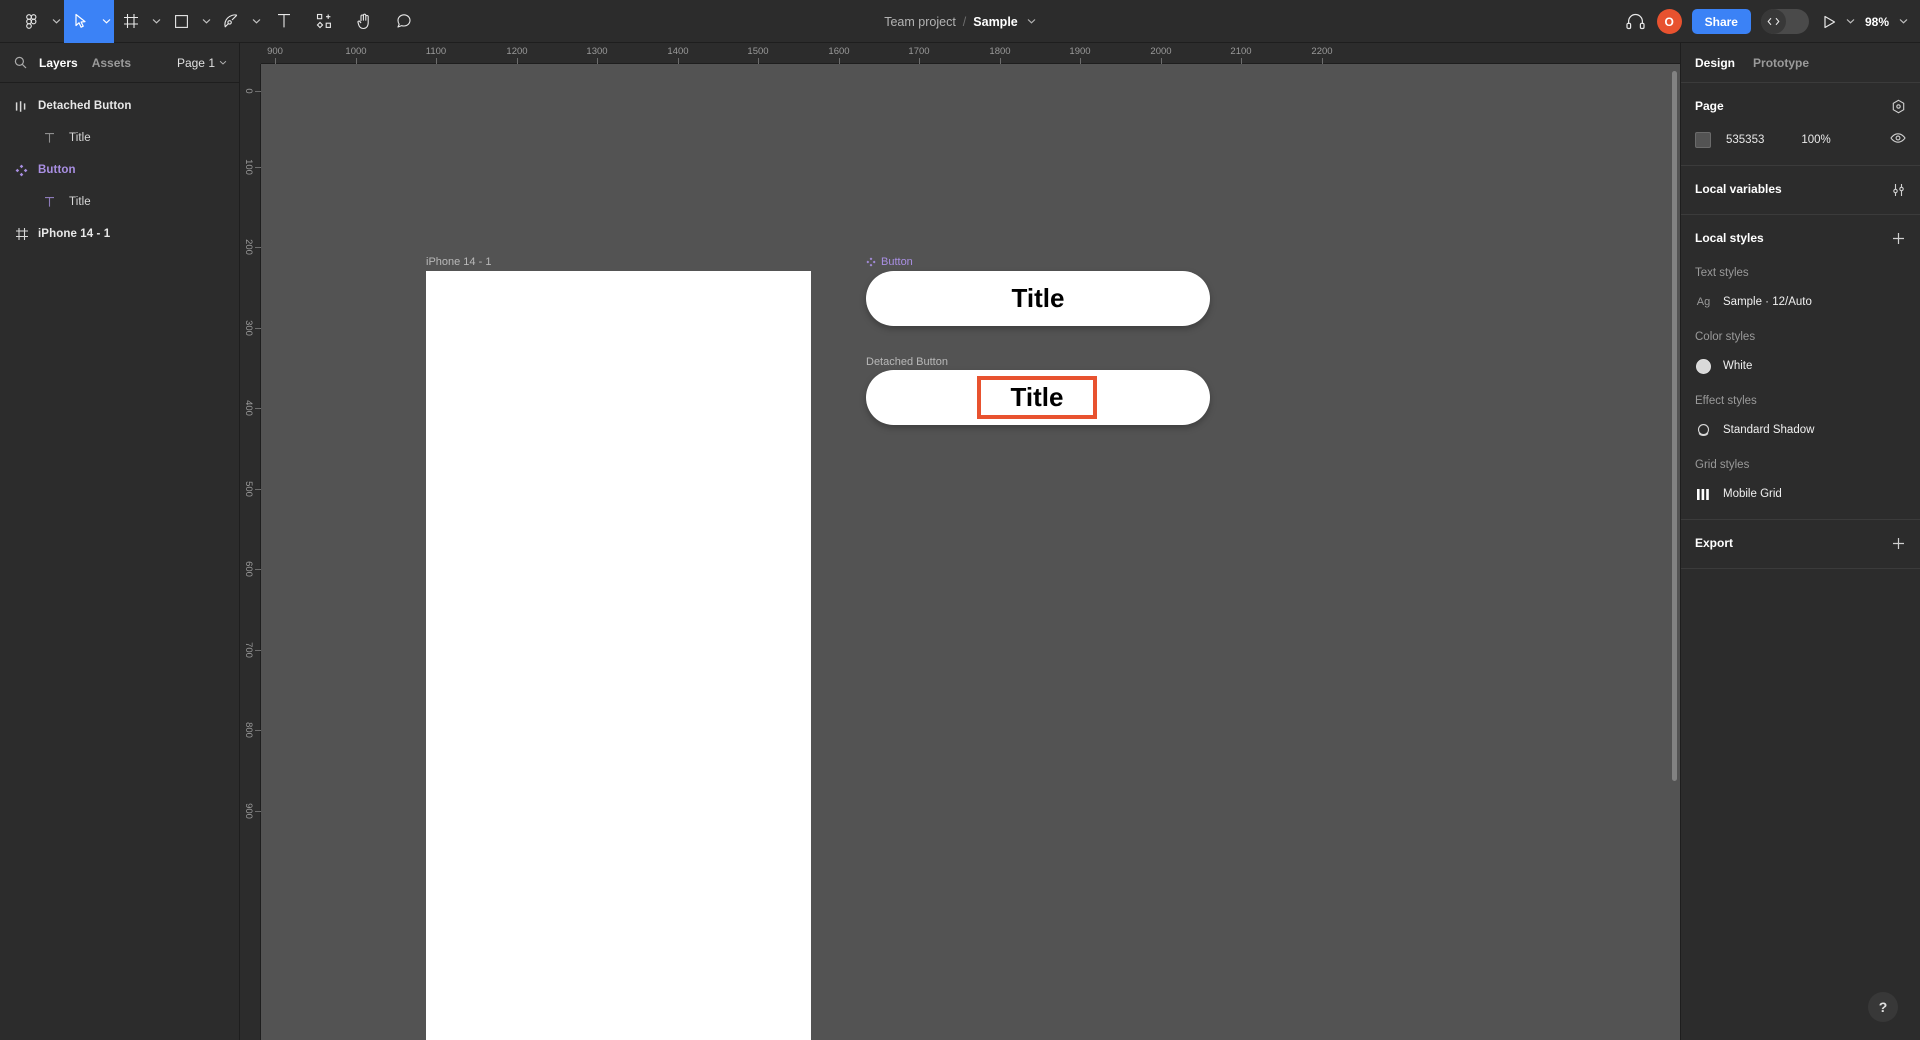 Image resolution: width=1920 pixels, height=1040 pixels. What do you see at coordinates (1800, 430) in the screenshot?
I see `style-item-effect: Standard Shadow` at bounding box center [1800, 430].